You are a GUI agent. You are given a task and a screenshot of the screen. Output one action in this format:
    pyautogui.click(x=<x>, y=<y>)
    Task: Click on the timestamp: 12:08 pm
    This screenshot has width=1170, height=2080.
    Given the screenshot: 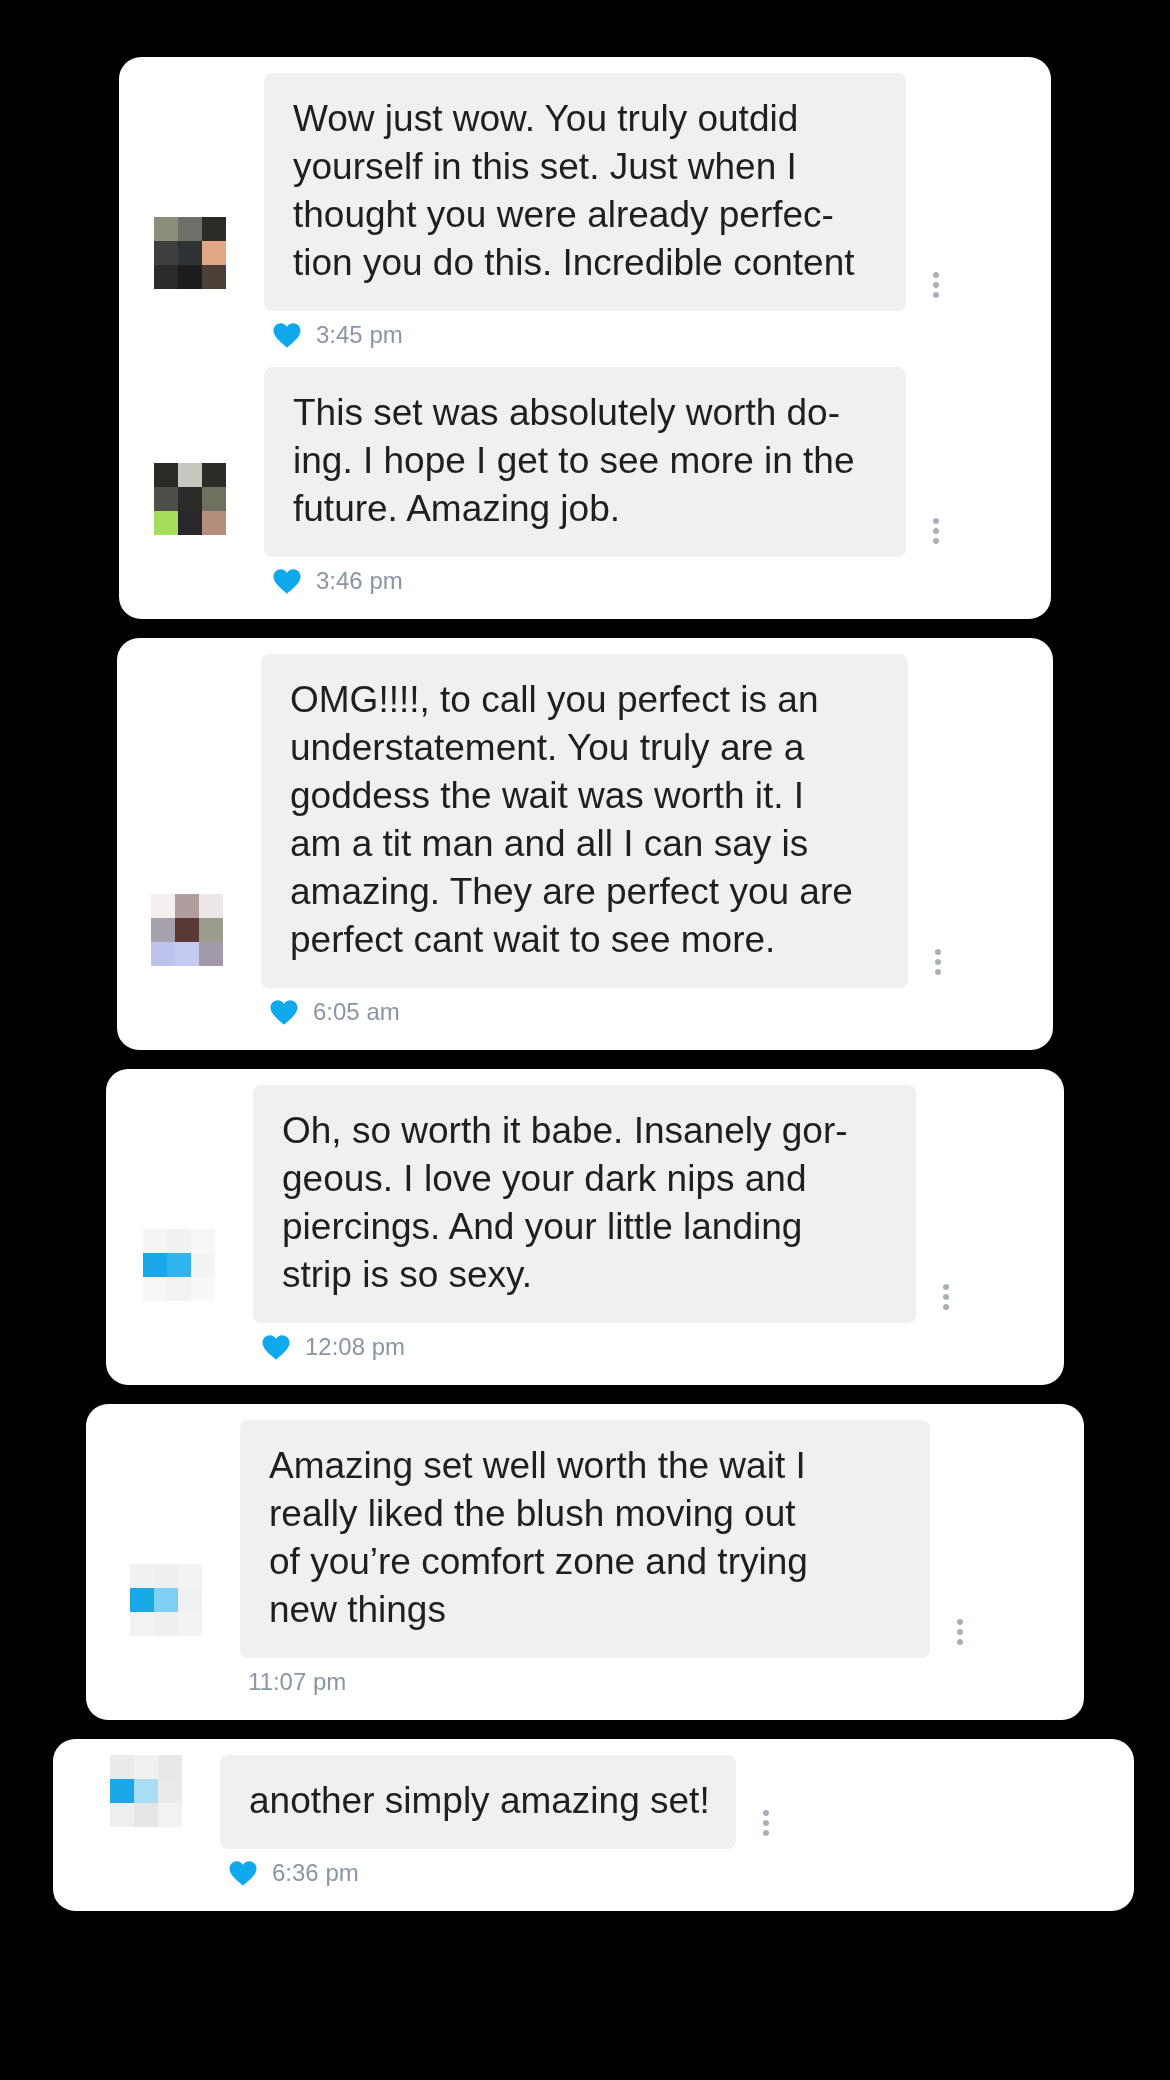 What is the action you would take?
    pyautogui.click(x=355, y=1347)
    